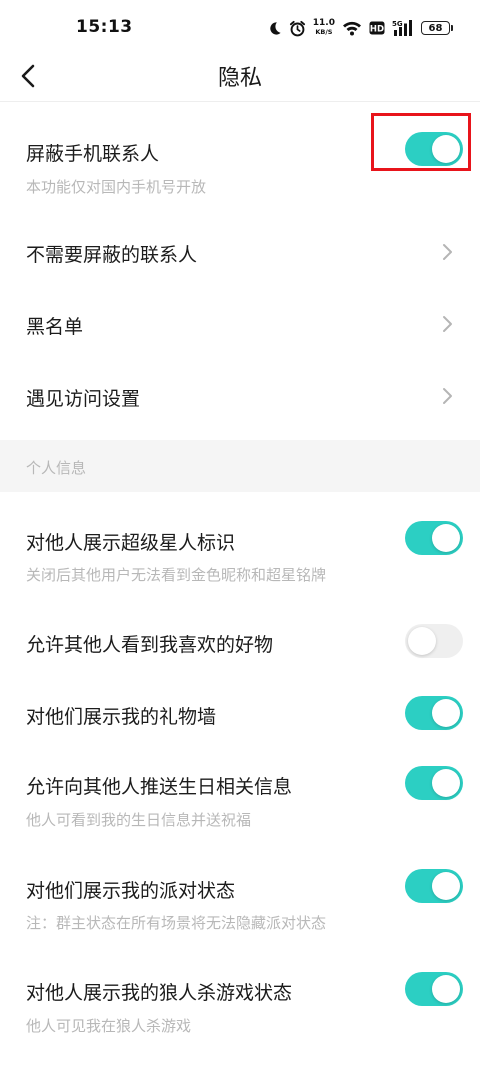  Describe the element at coordinates (104, 27) in the screenshot. I see `status-time: 15:13` at that location.